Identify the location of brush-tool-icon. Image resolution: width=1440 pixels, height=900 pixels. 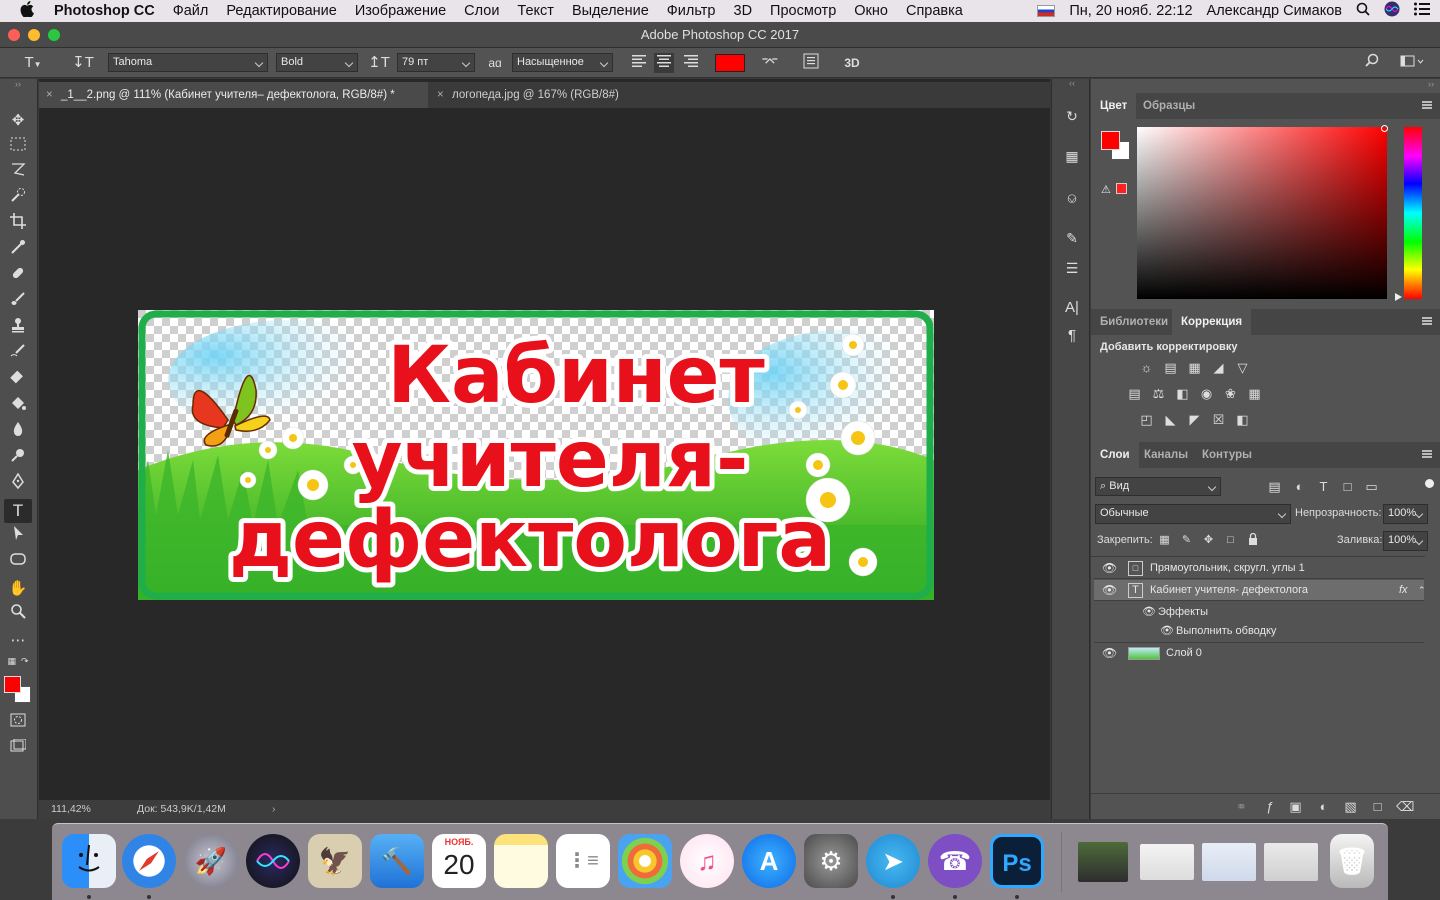
(18, 303).